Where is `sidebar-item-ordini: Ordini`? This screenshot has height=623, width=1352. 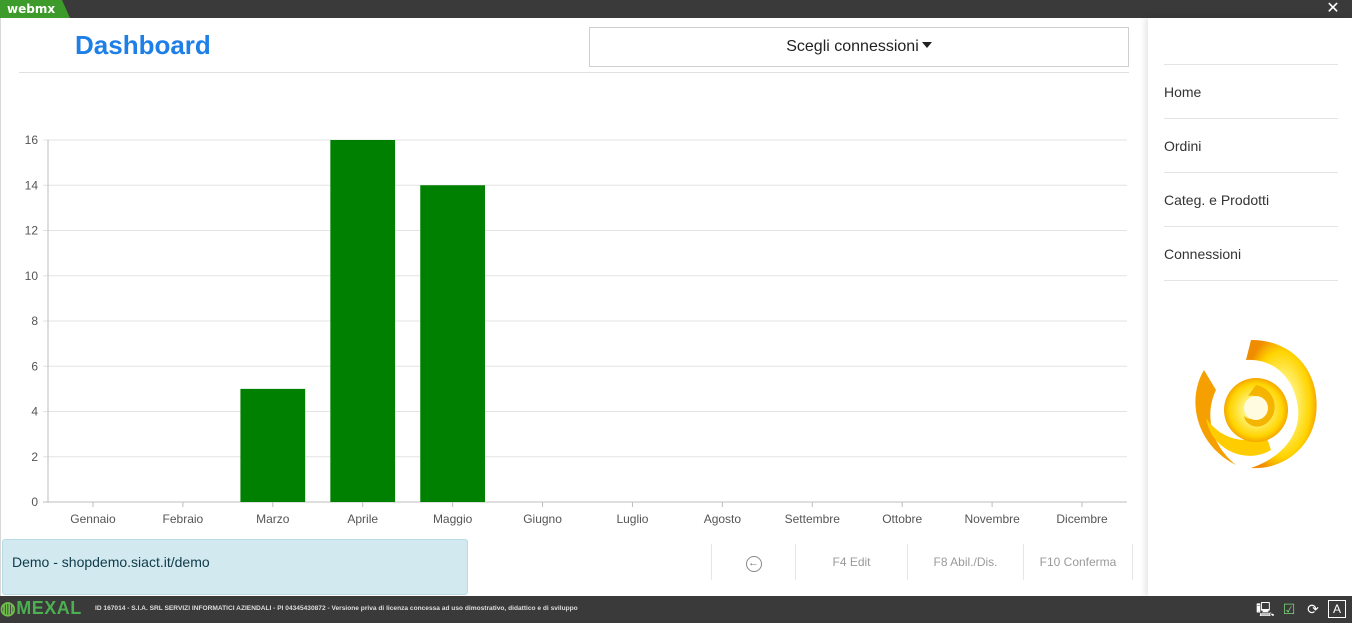
sidebar-item-ordini: Ordini is located at coordinates (1251, 146).